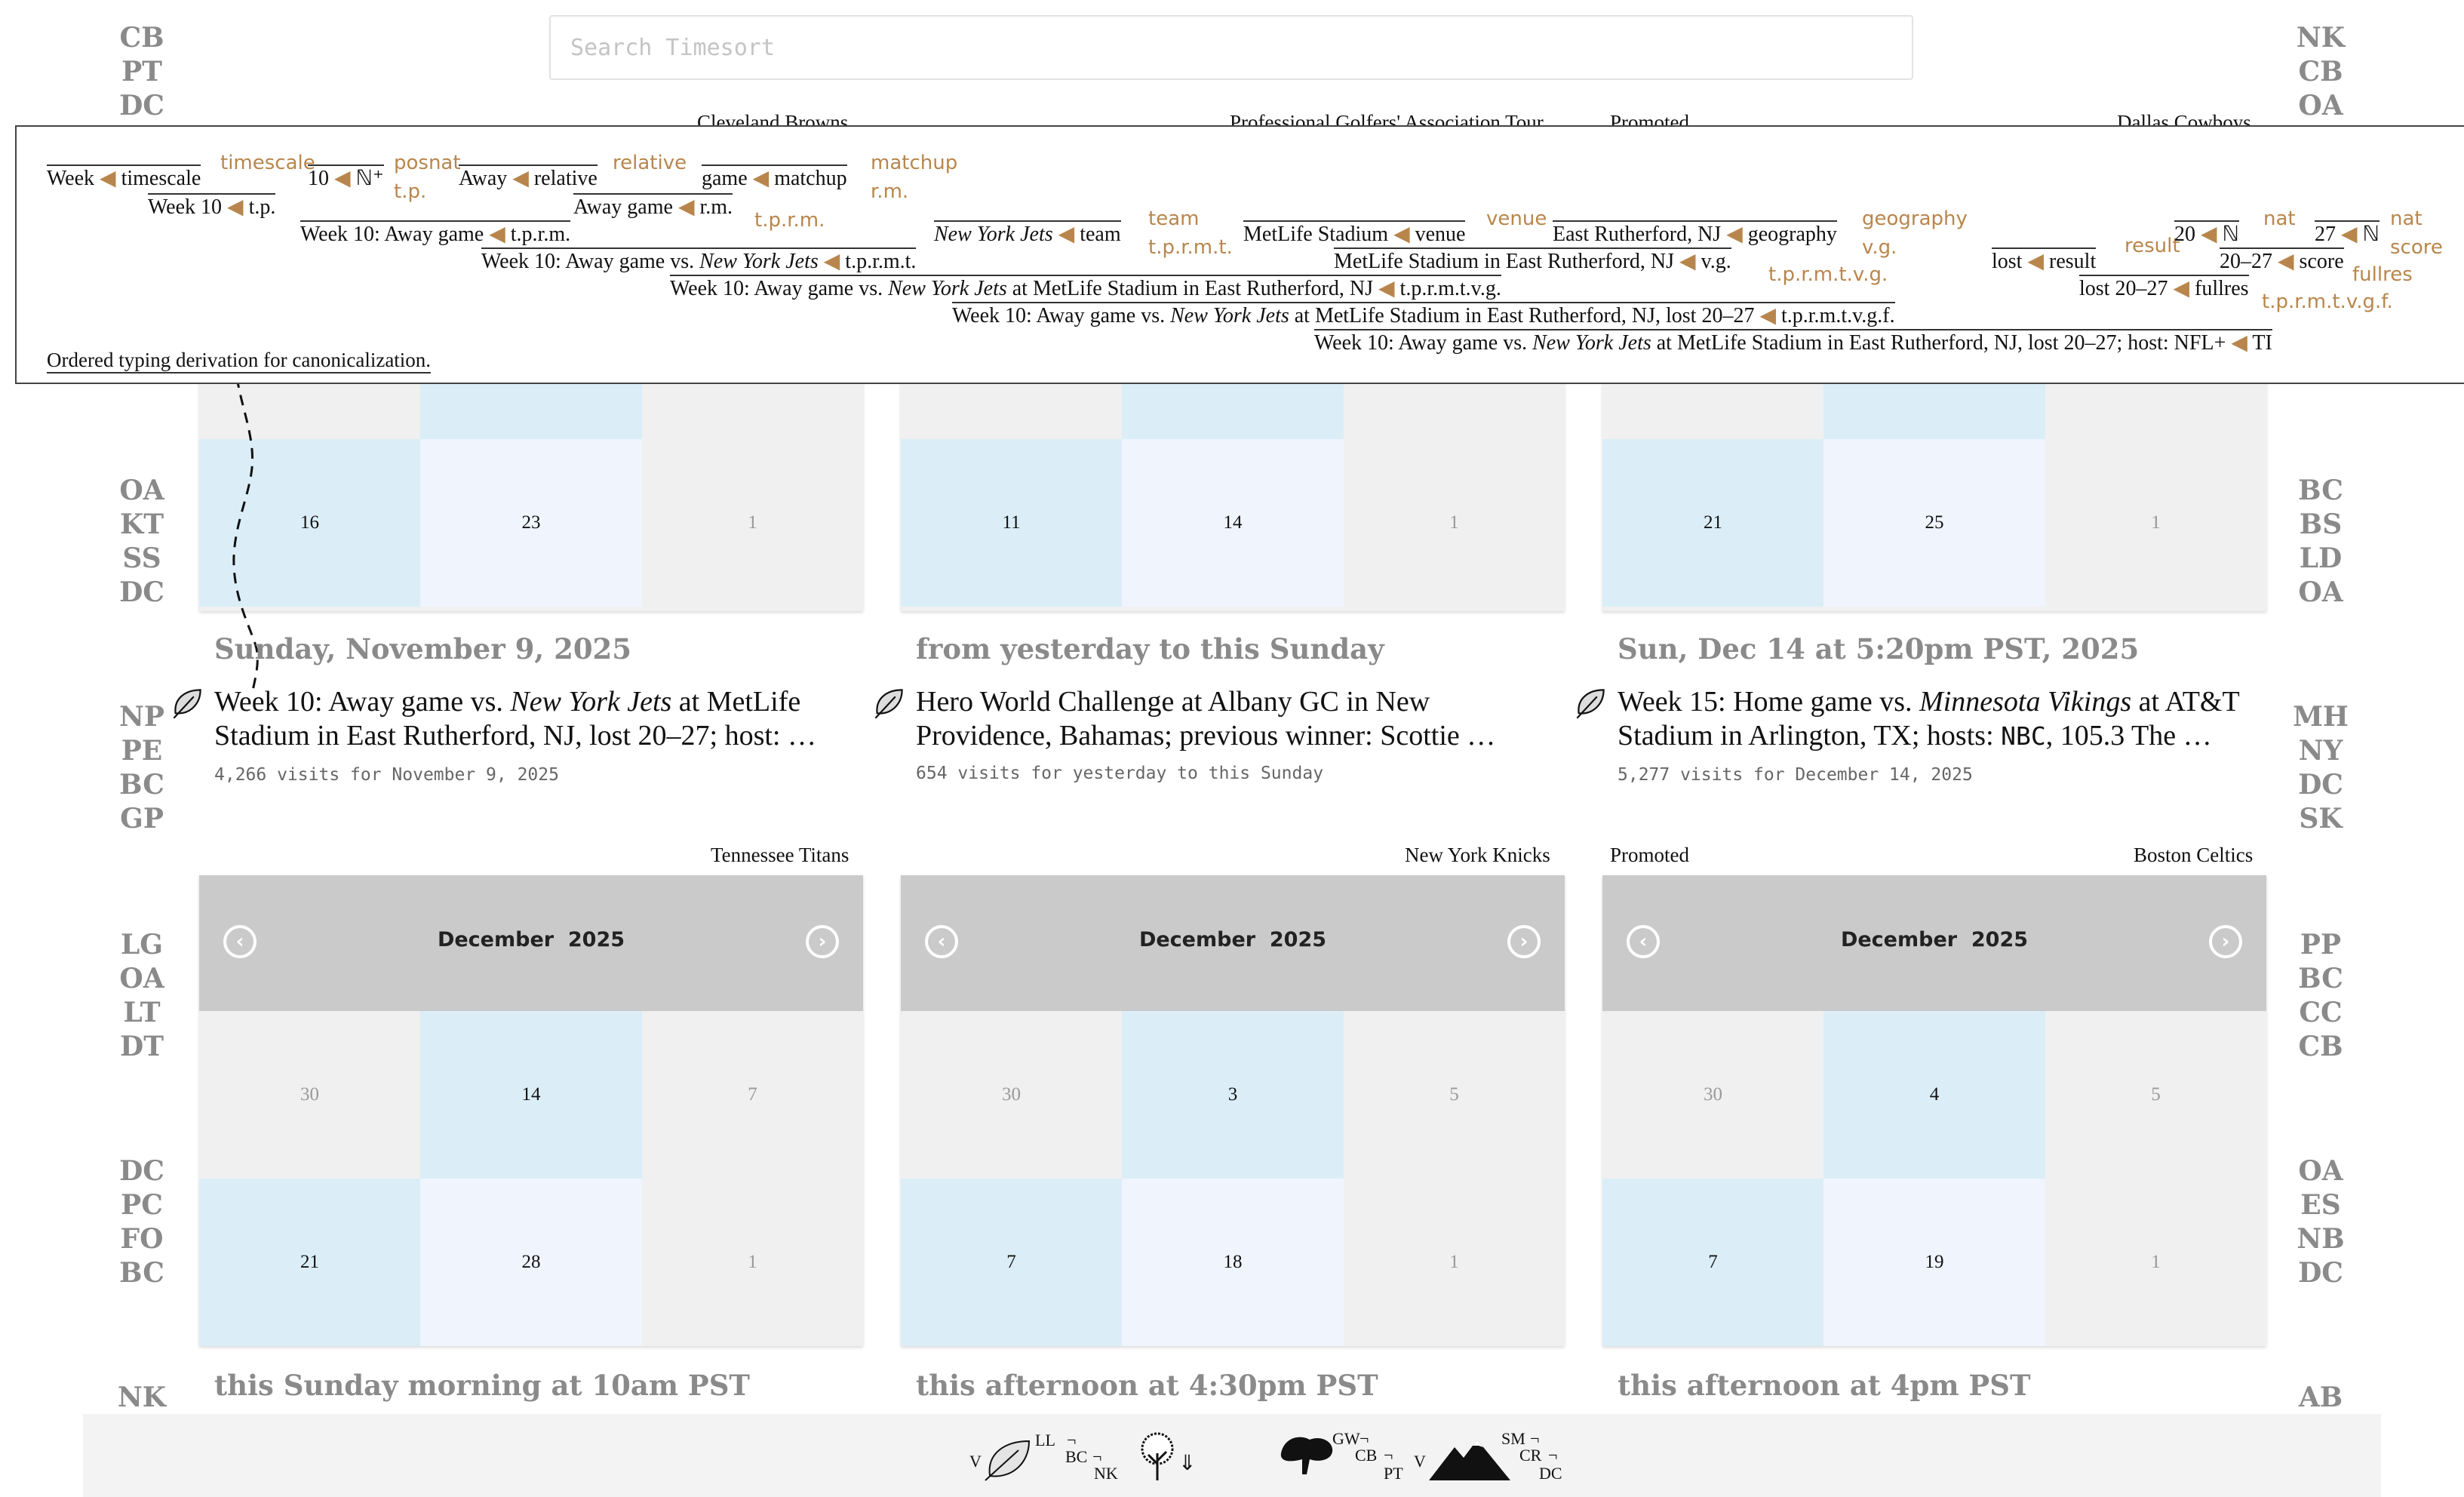  What do you see at coordinates (1824, 1385) in the screenshot?
I see `event-date-heading: this afternoon at 4pm PST` at bounding box center [1824, 1385].